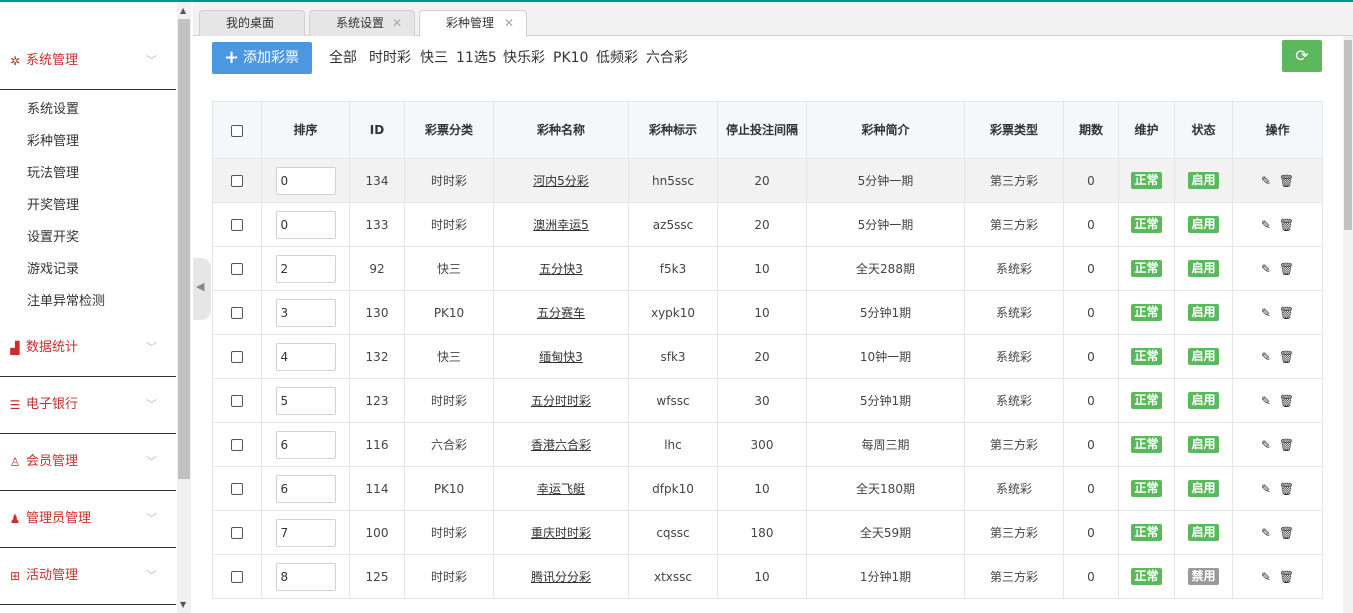  I want to click on sidebar-group-stats: ▟ 数据统计 ﹀, so click(88, 349).